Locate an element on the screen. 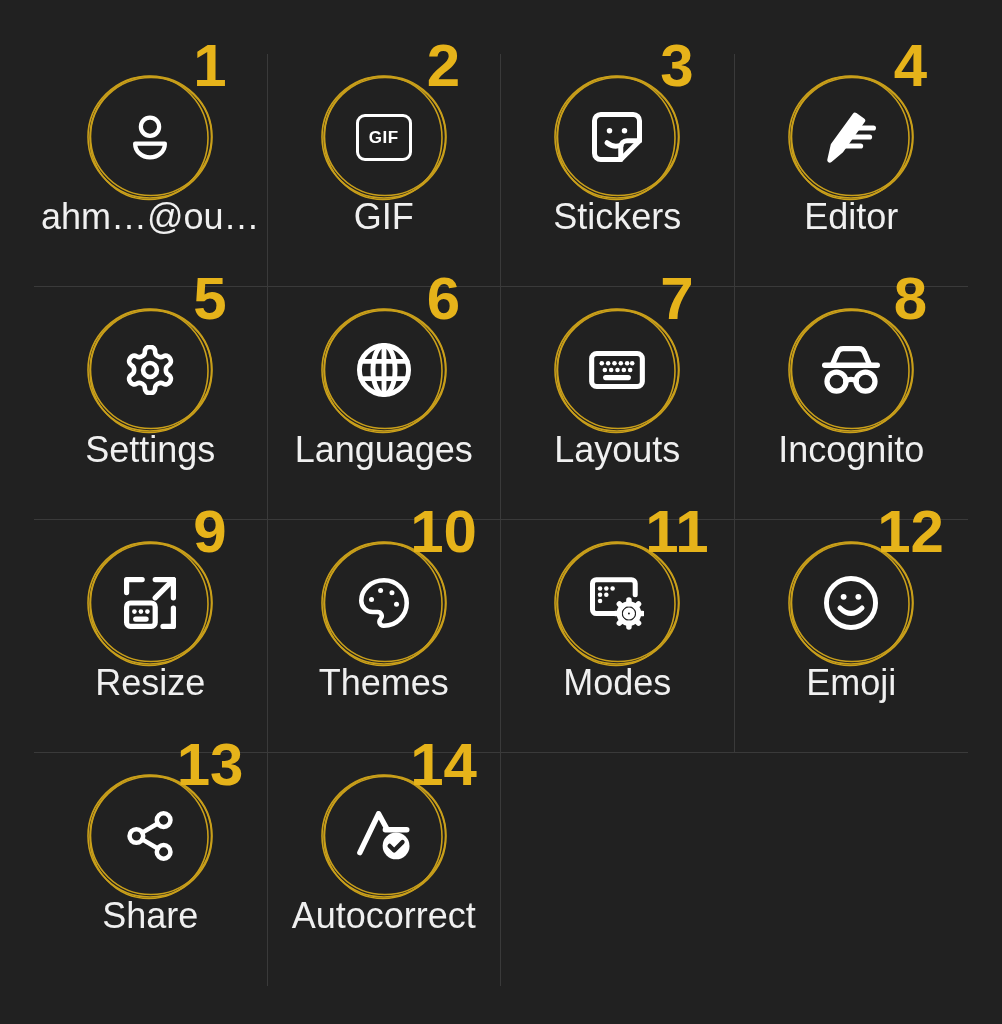 Image resolution: width=1002 pixels, height=1024 pixels. annotation-number: 13 is located at coordinates (210, 765).